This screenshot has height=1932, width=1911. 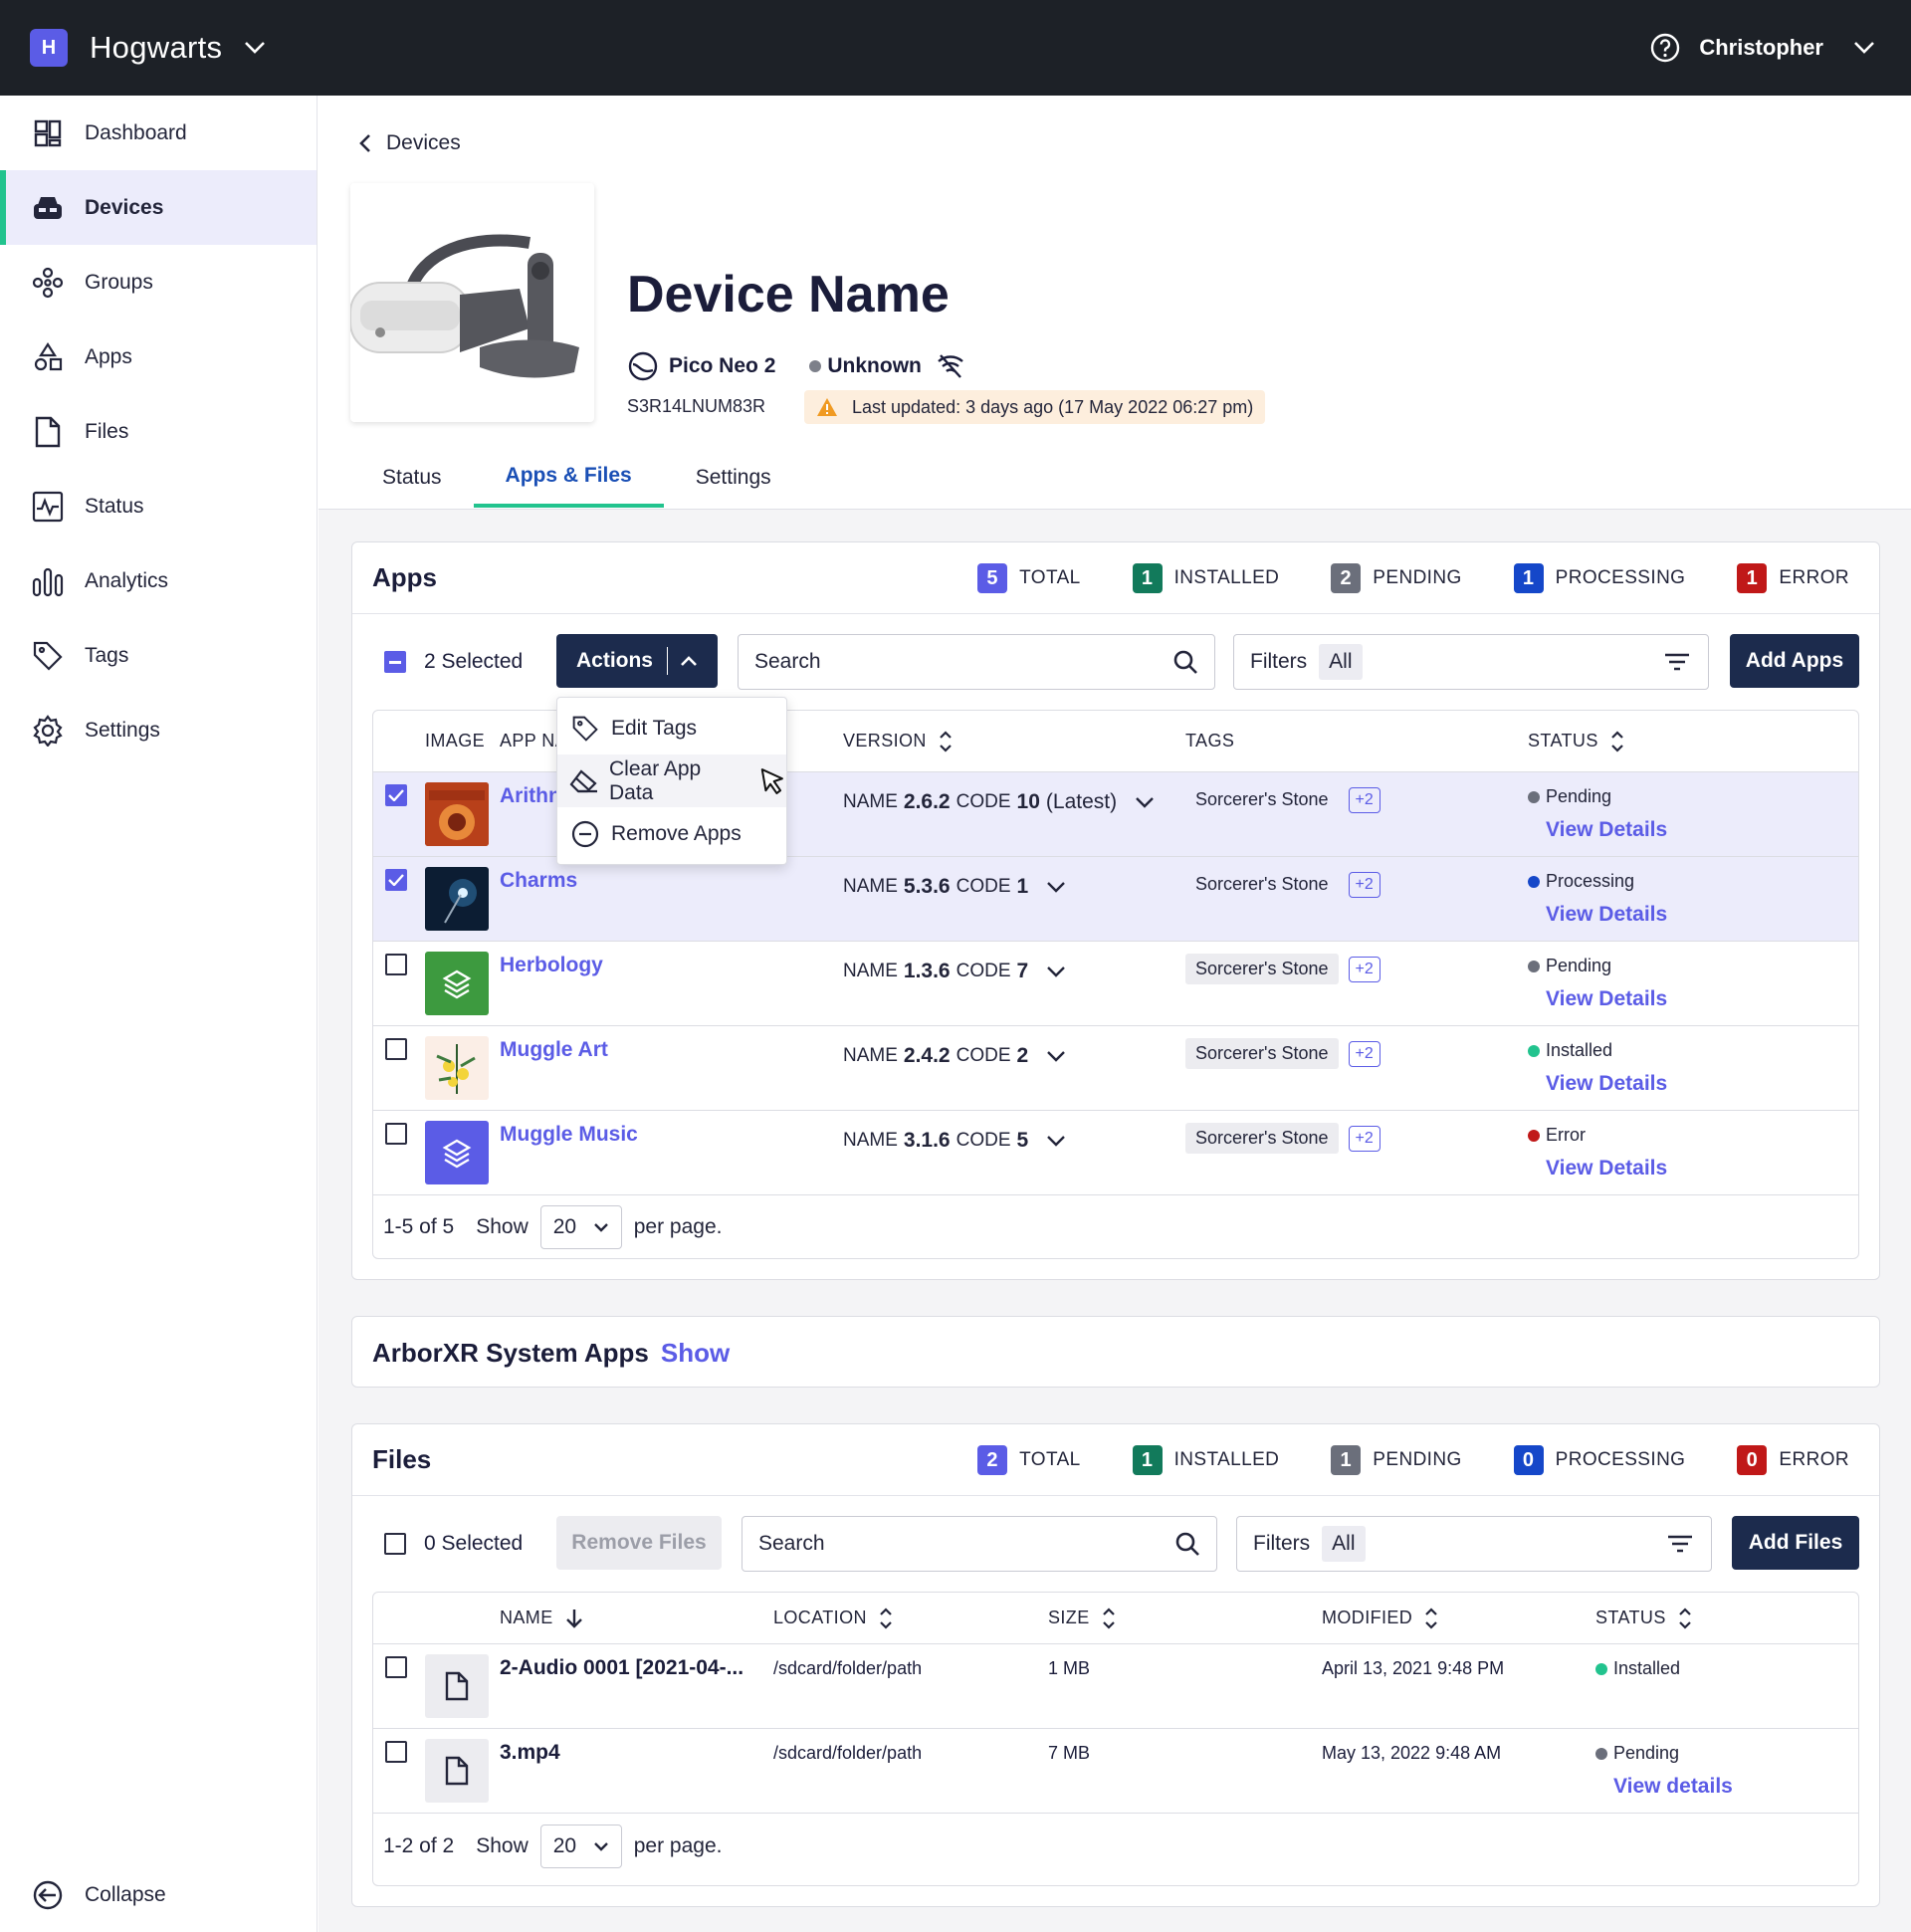 What do you see at coordinates (886, 1618) in the screenshot?
I see `sort-icon` at bounding box center [886, 1618].